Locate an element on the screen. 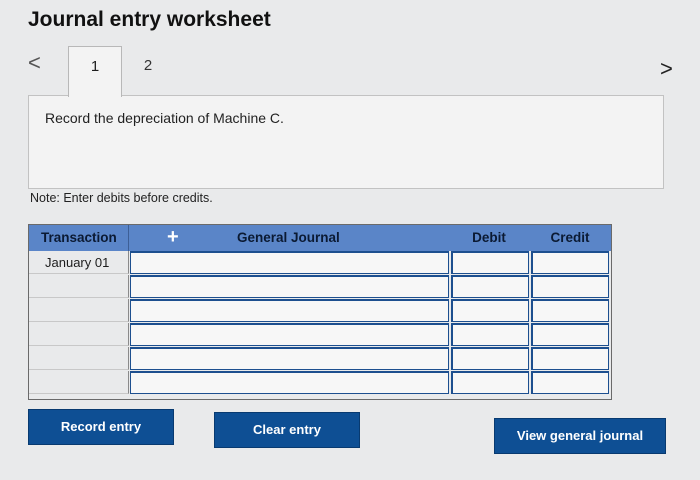 The height and width of the screenshot is (480, 700). view-general-journal-button: View general journal is located at coordinates (580, 436).